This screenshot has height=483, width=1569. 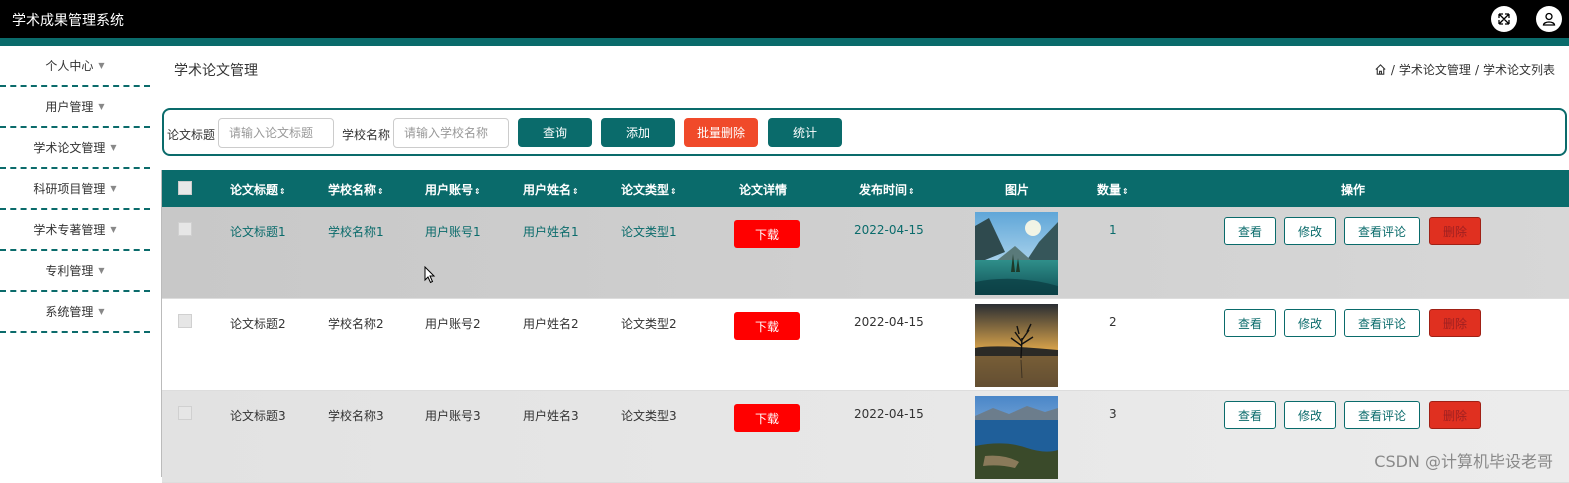 What do you see at coordinates (887, 189) in the screenshot?
I see `header-date: 发布时间⇕` at bounding box center [887, 189].